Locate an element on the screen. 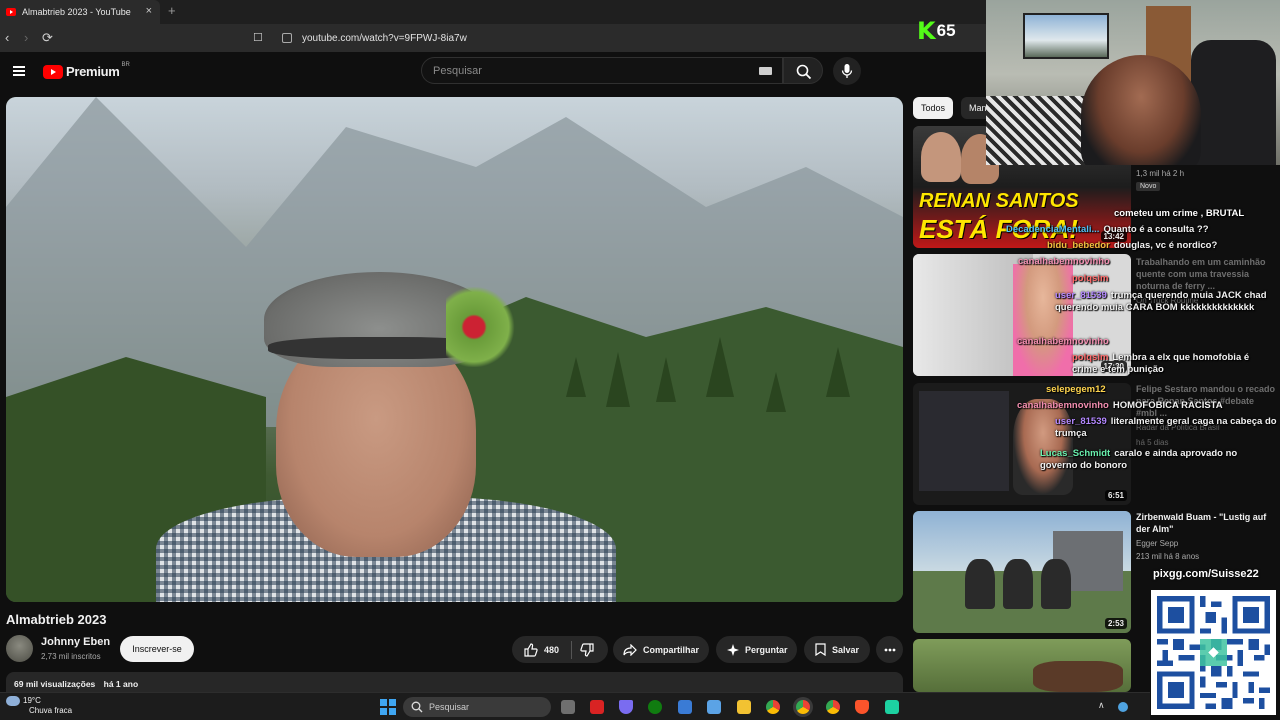 This screenshot has width=1280, height=720. start-button is located at coordinates (388, 707).